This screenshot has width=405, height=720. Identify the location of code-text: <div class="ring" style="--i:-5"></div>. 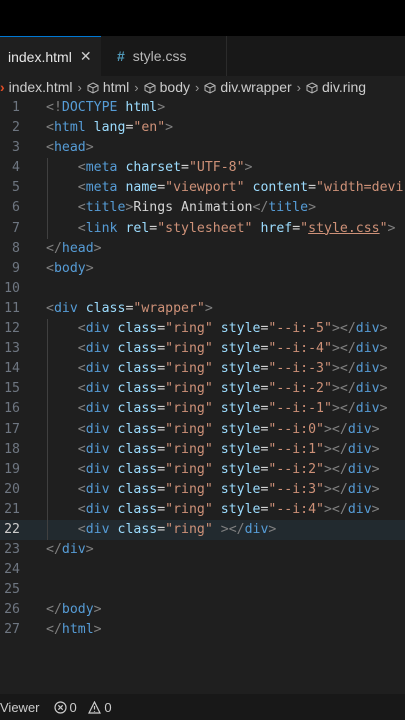
(232, 329).